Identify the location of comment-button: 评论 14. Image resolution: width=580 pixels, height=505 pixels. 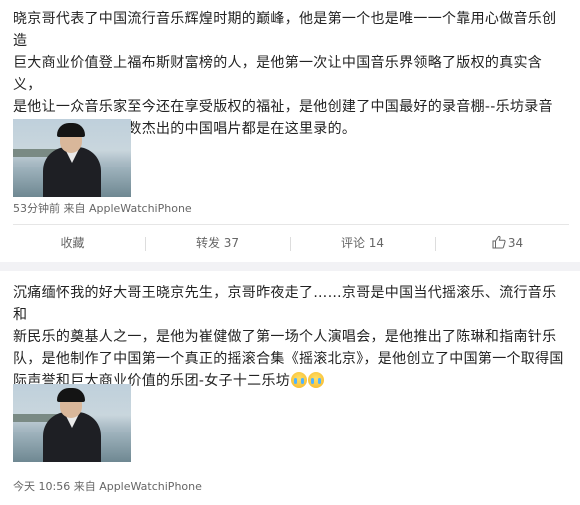
(362, 243).